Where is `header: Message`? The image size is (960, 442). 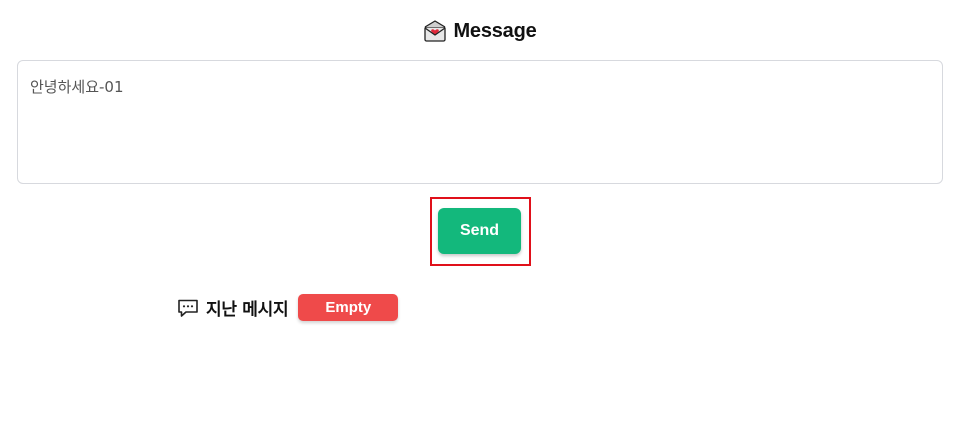
header: Message is located at coordinates (480, 31).